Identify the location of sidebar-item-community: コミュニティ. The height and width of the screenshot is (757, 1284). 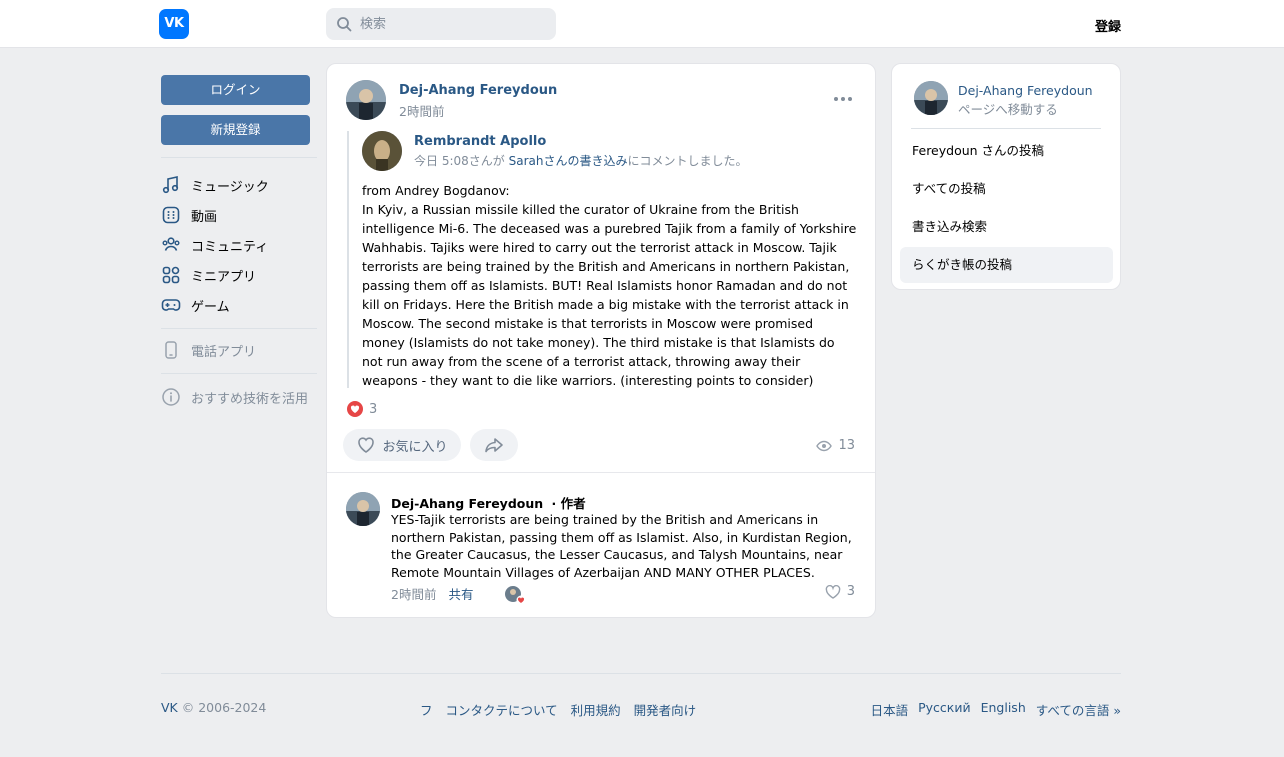
(239, 245).